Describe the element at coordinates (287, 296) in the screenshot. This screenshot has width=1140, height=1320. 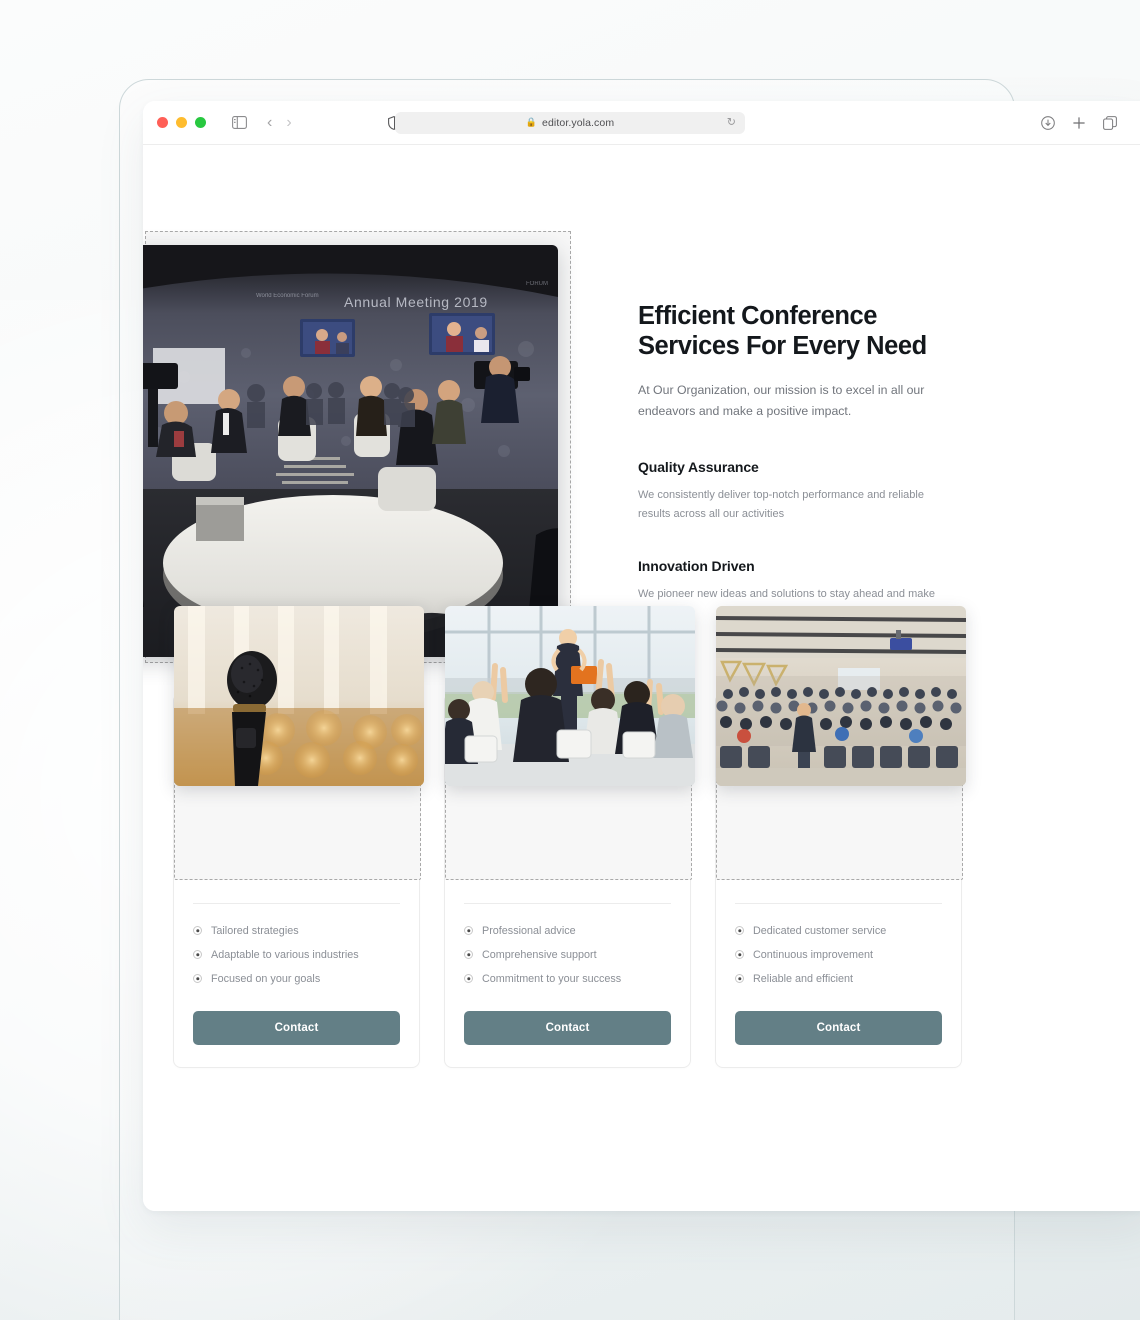
I see `svg-text: World Economic Forum` at that location.